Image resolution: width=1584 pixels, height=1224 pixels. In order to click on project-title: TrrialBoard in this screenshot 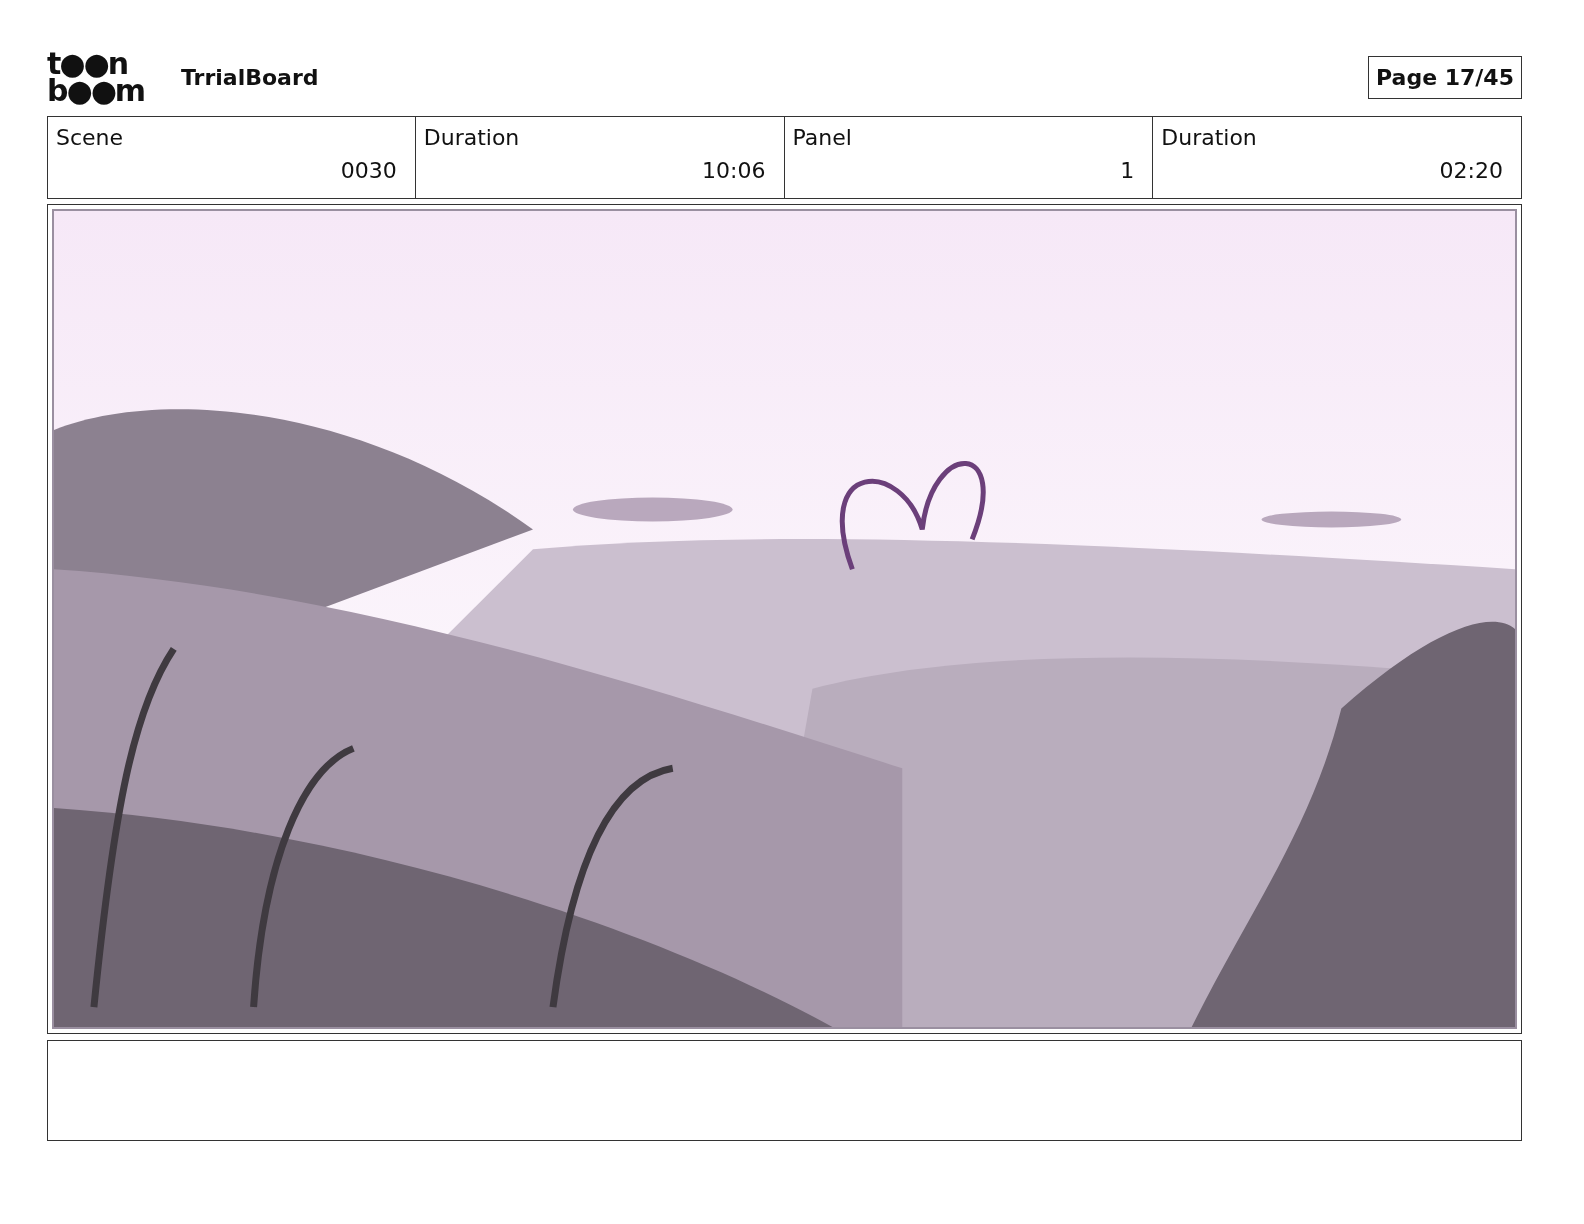, I will do `click(250, 77)`.